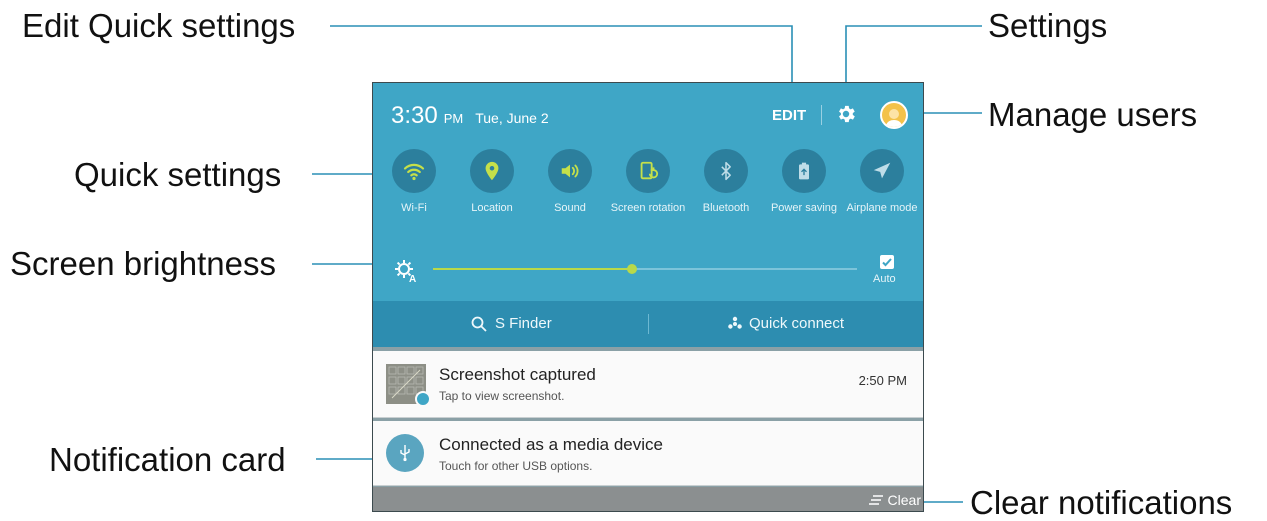  I want to click on tile-label: Sound, so click(570, 208).